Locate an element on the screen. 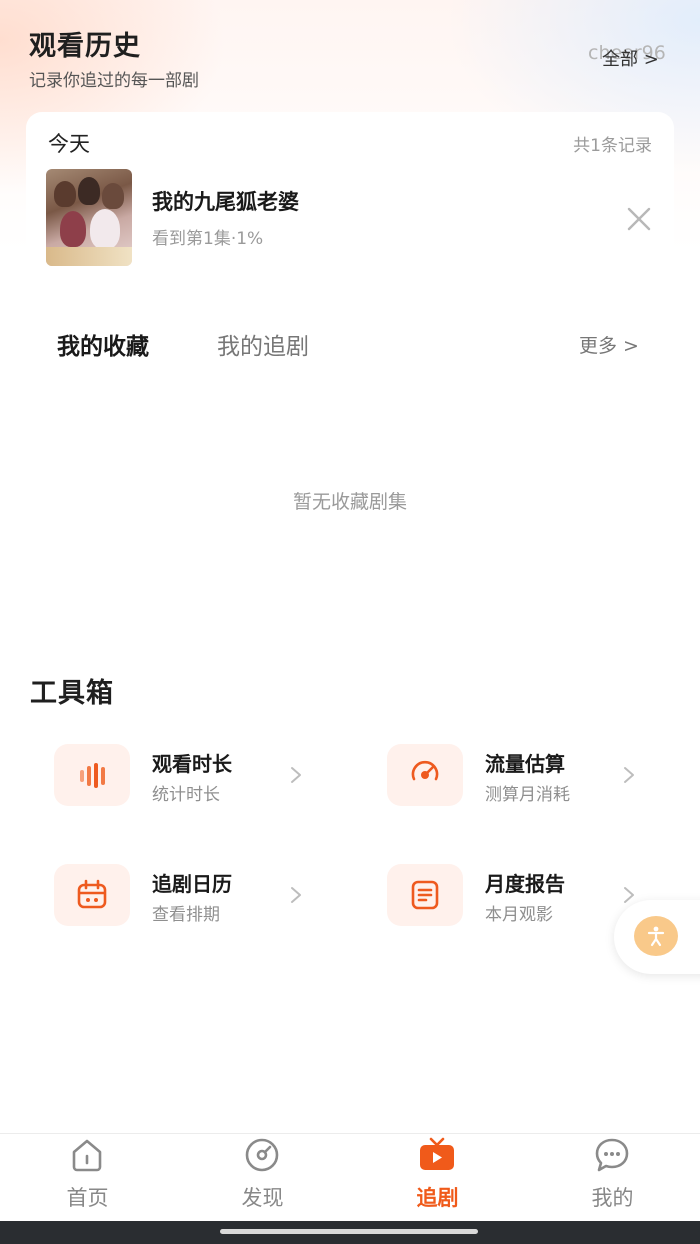  nav-label: 首页 is located at coordinates (87, 1198).